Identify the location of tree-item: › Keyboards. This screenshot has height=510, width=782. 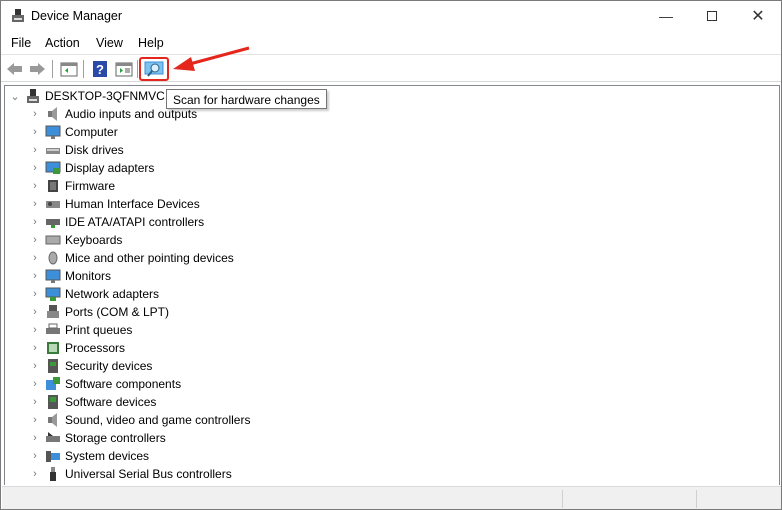
(75, 240).